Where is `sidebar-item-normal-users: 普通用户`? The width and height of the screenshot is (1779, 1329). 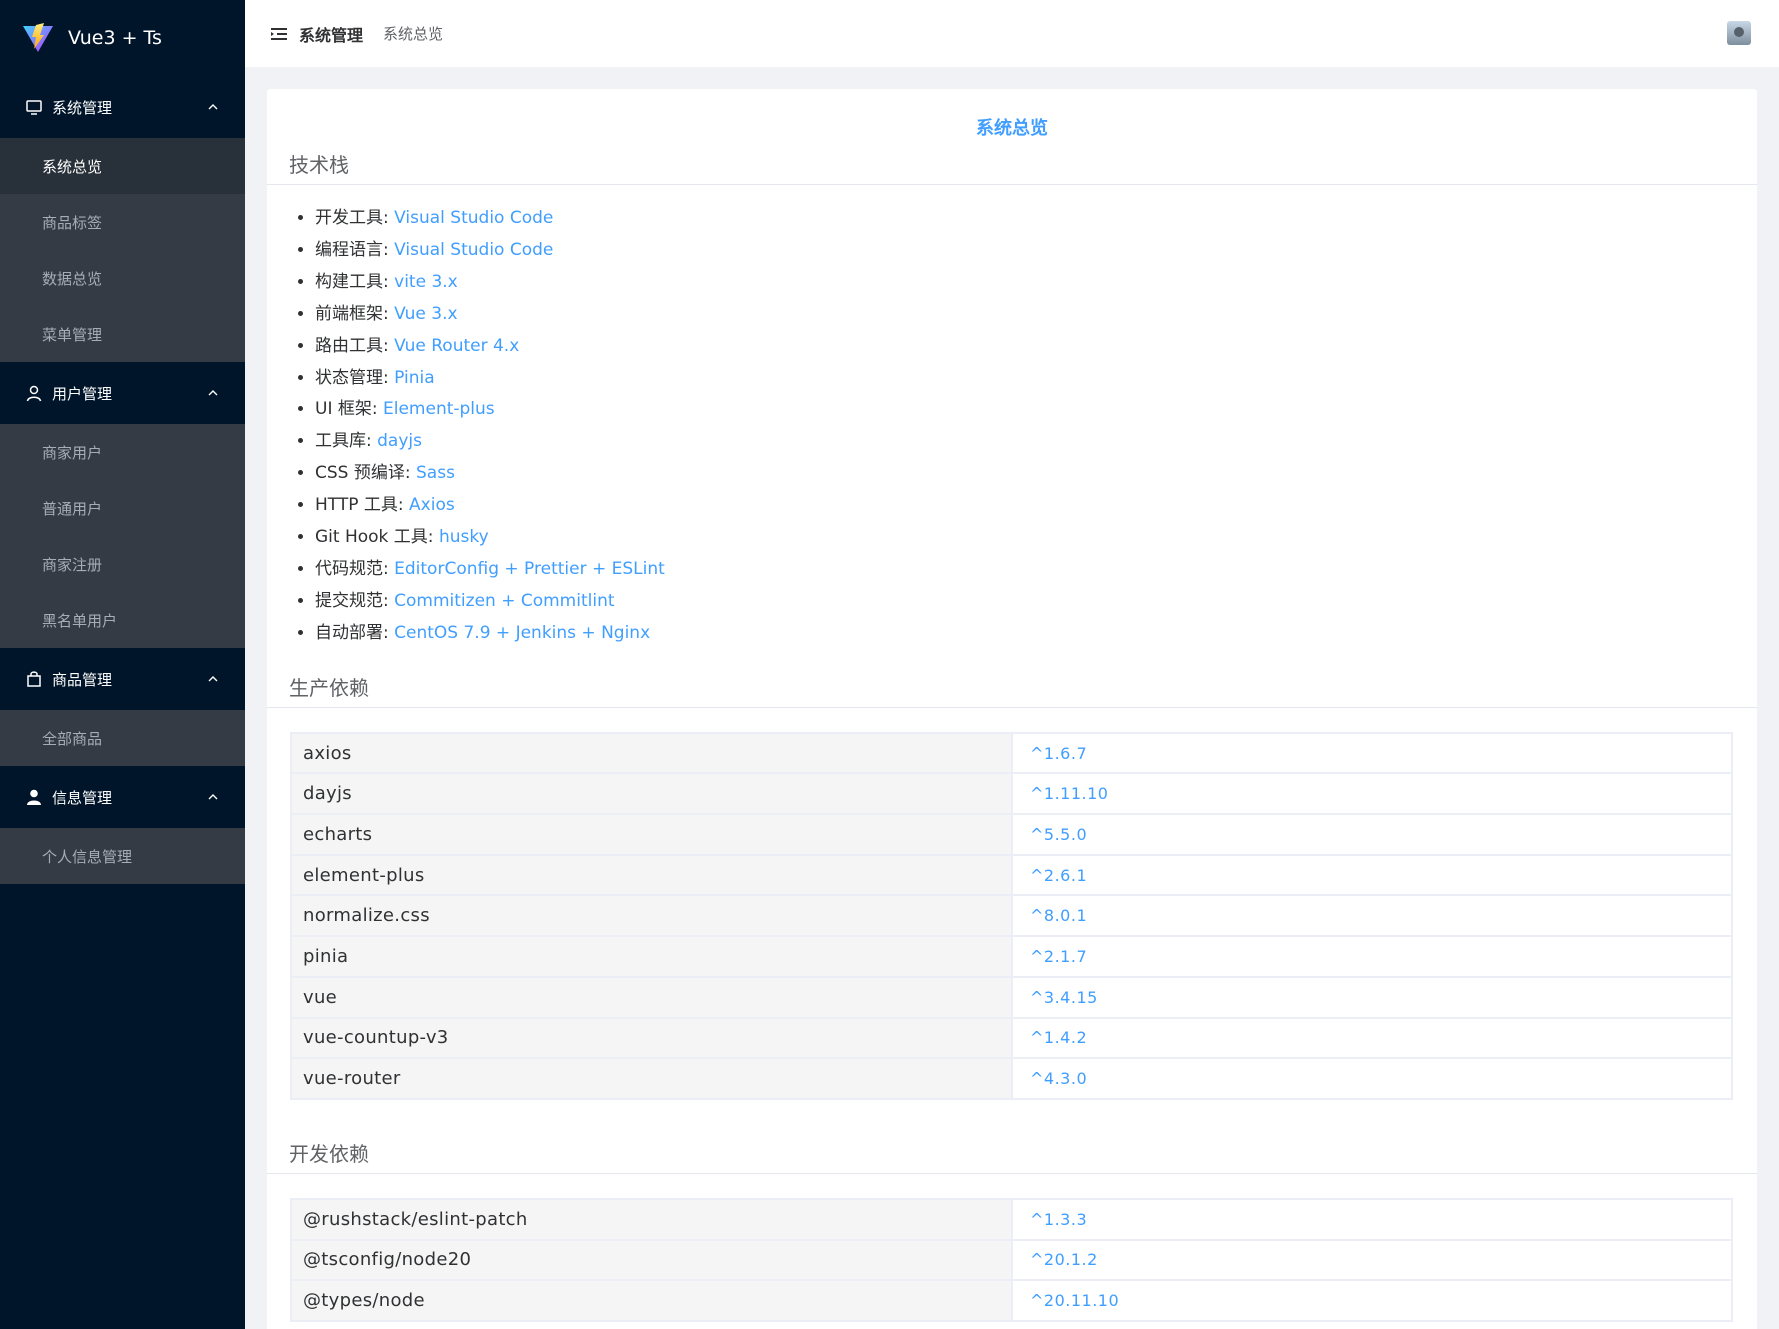 sidebar-item-normal-users: 普通用户 is located at coordinates (122, 508).